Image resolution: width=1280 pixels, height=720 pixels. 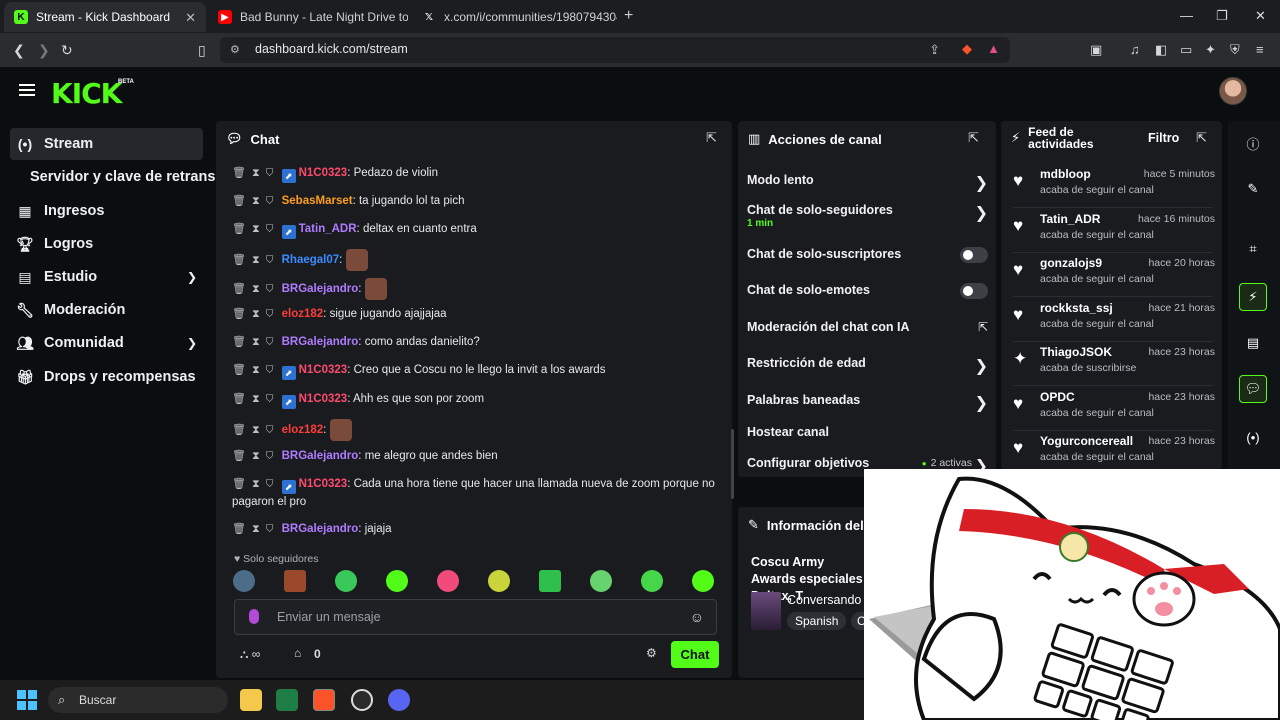 What do you see at coordinates (106, 211) in the screenshot?
I see `sidebar-item-ingresos: ▦ Ingresos` at bounding box center [106, 211].